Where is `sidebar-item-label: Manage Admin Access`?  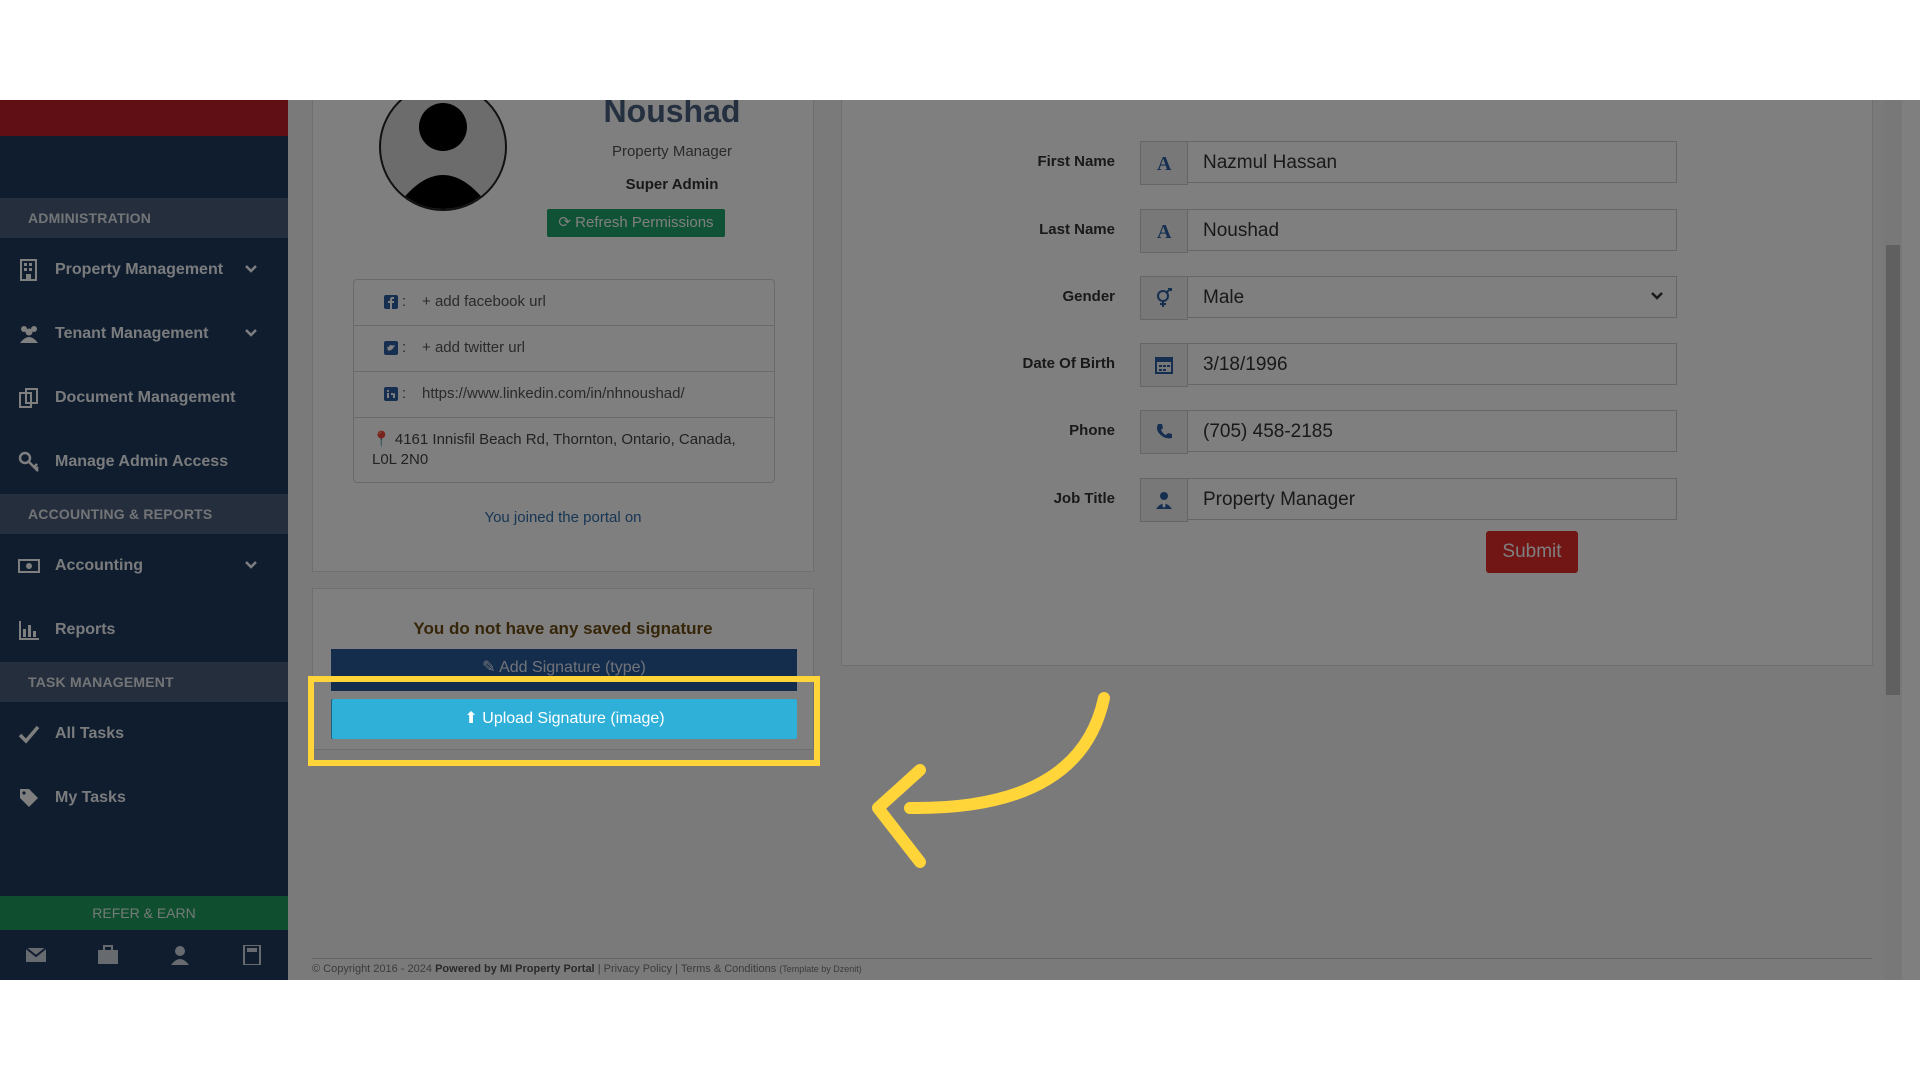
sidebar-item-label: Manage Admin Access is located at coordinates (142, 461).